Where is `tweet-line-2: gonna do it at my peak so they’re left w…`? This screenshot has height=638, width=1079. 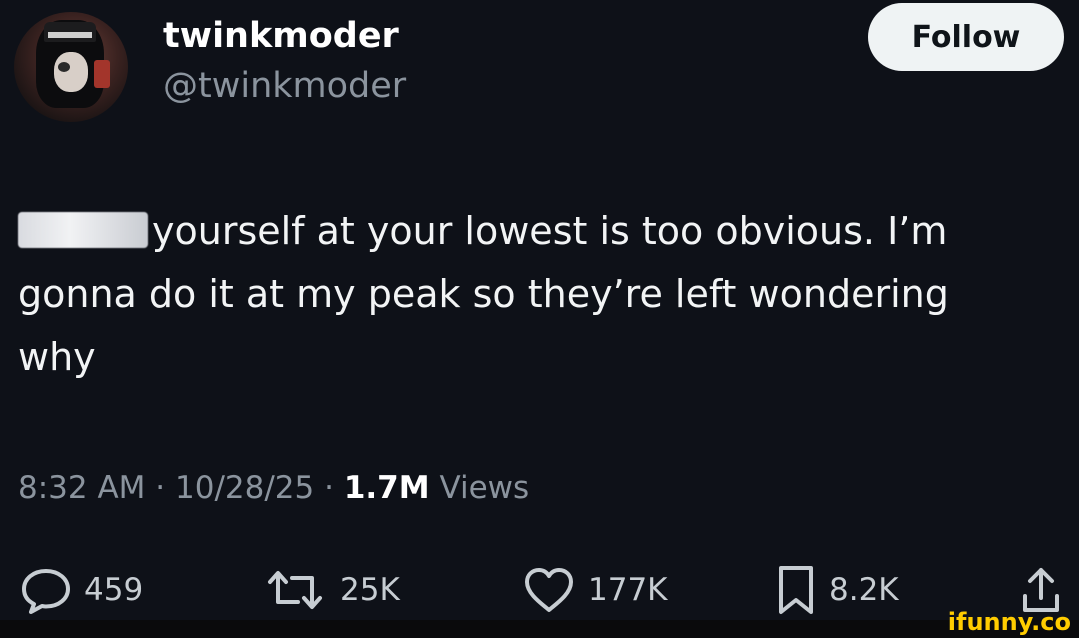 tweet-line-2: gonna do it at my peak so they’re left w… is located at coordinates (483, 294).